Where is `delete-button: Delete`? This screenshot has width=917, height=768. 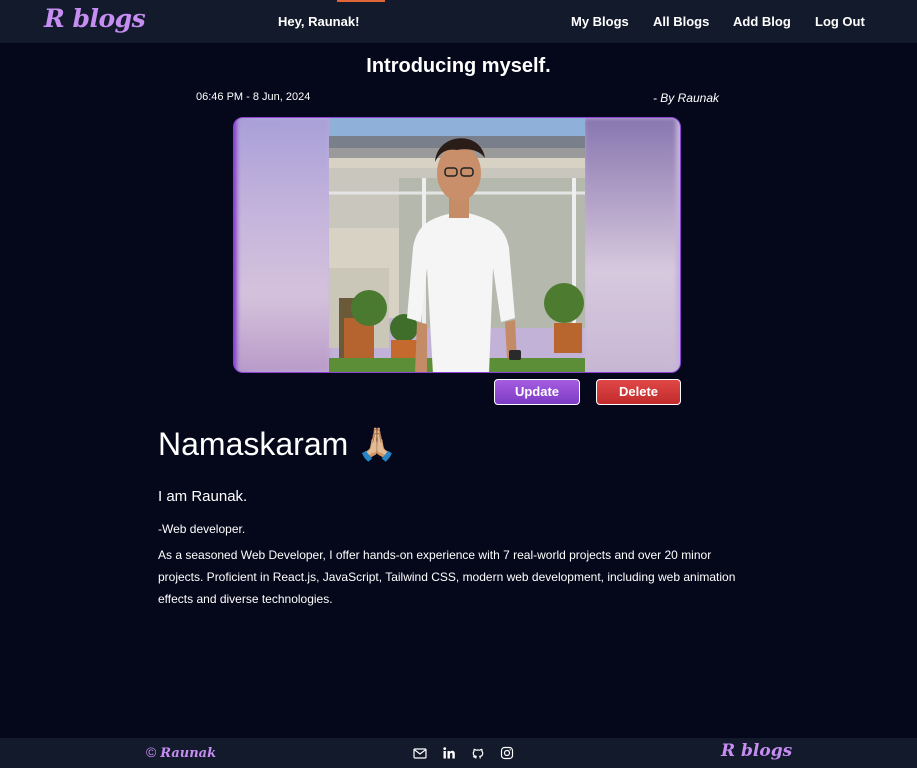 delete-button: Delete is located at coordinates (638, 392).